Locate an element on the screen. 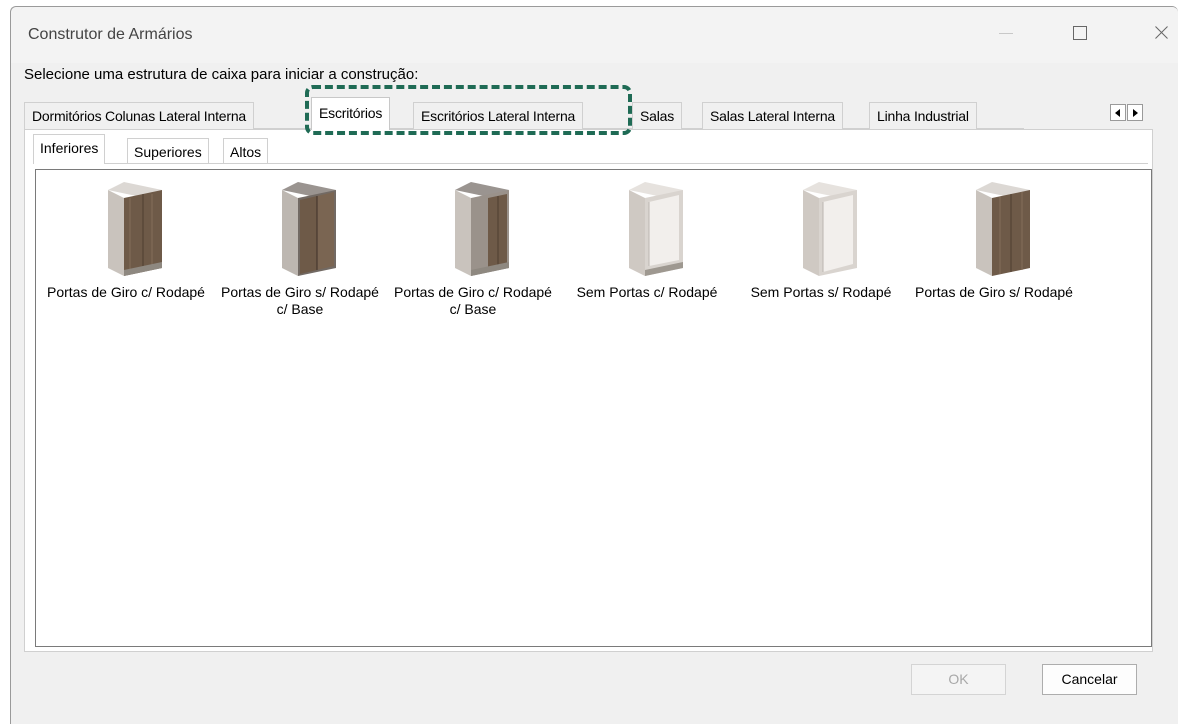 This screenshot has width=1178, height=724. cabinet-item: Sem Portas s/ Rodapé is located at coordinates (821, 251).